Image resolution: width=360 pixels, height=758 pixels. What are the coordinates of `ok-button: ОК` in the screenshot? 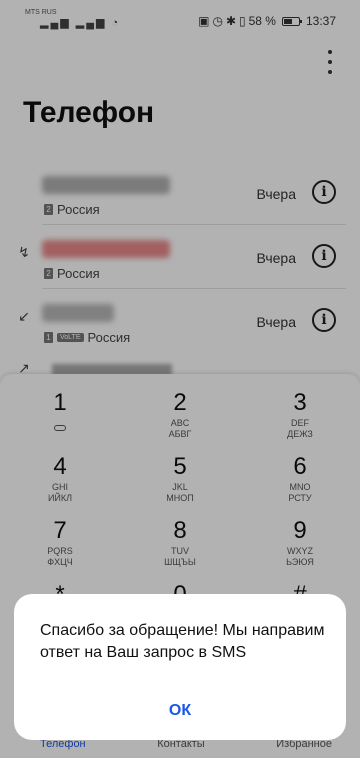 It's located at (180, 711).